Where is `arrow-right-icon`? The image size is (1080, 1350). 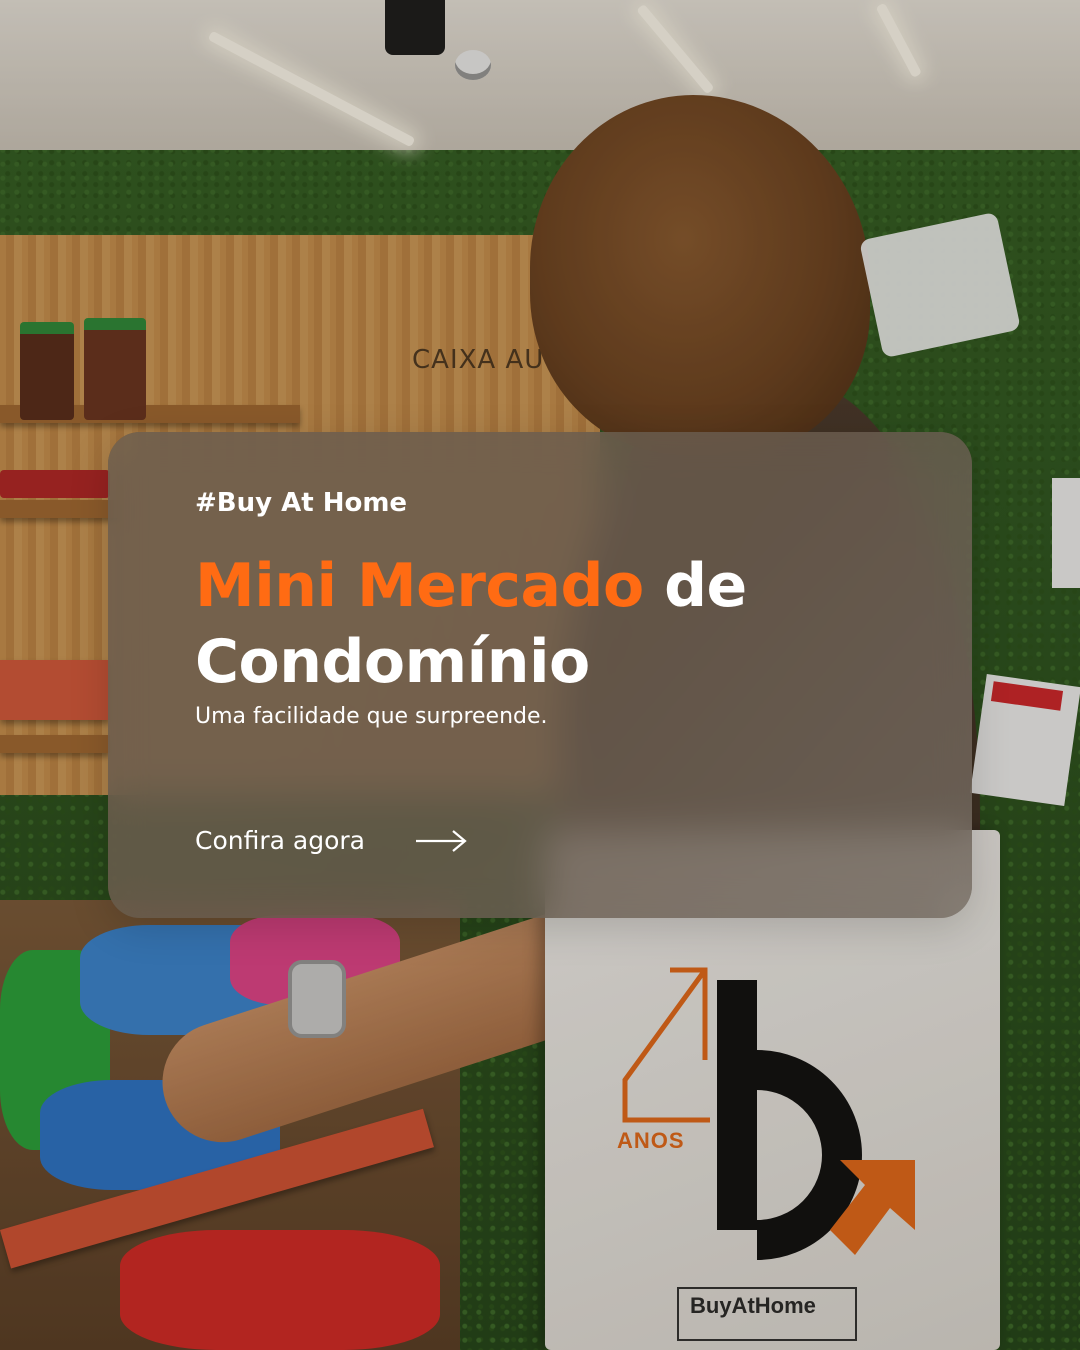 arrow-right-icon is located at coordinates (441, 841).